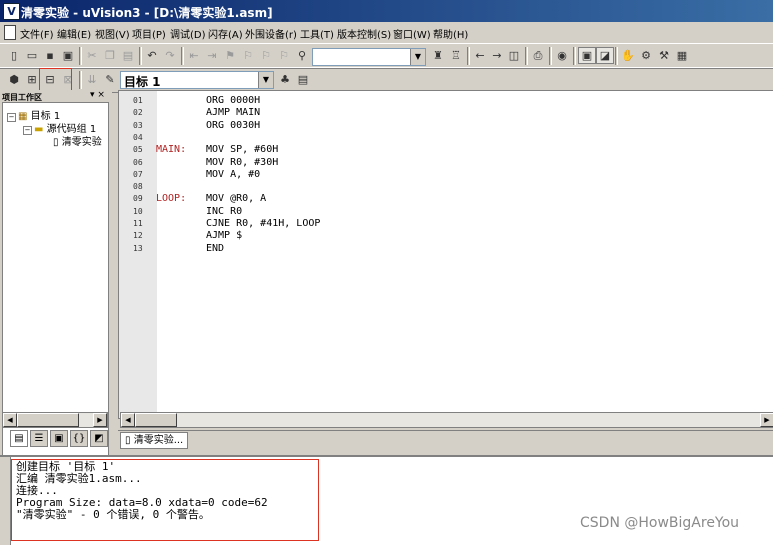 This screenshot has width=773, height=545. I want to click on project-scrollbar: ◀ ▶, so click(55, 420).